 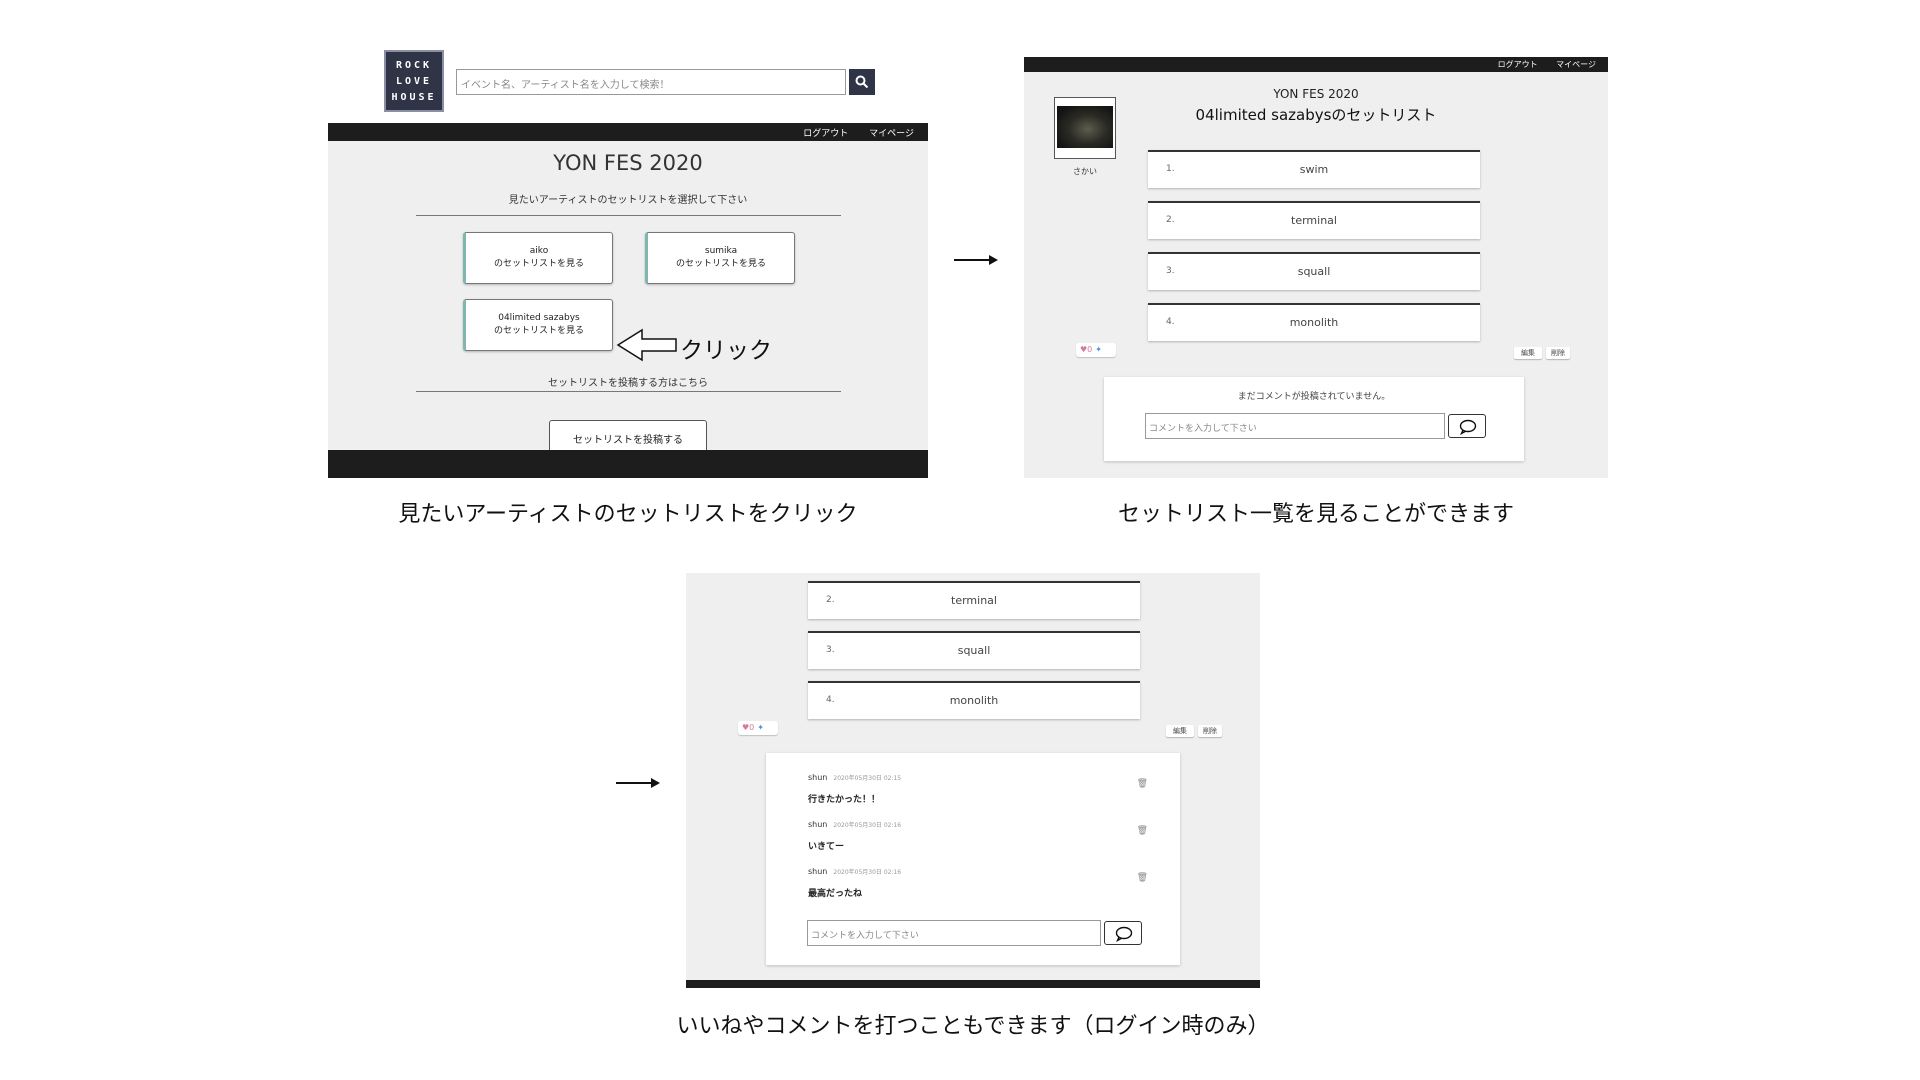 What do you see at coordinates (844, 800) in the screenshot?
I see `comment-text: 行きたかった！！` at bounding box center [844, 800].